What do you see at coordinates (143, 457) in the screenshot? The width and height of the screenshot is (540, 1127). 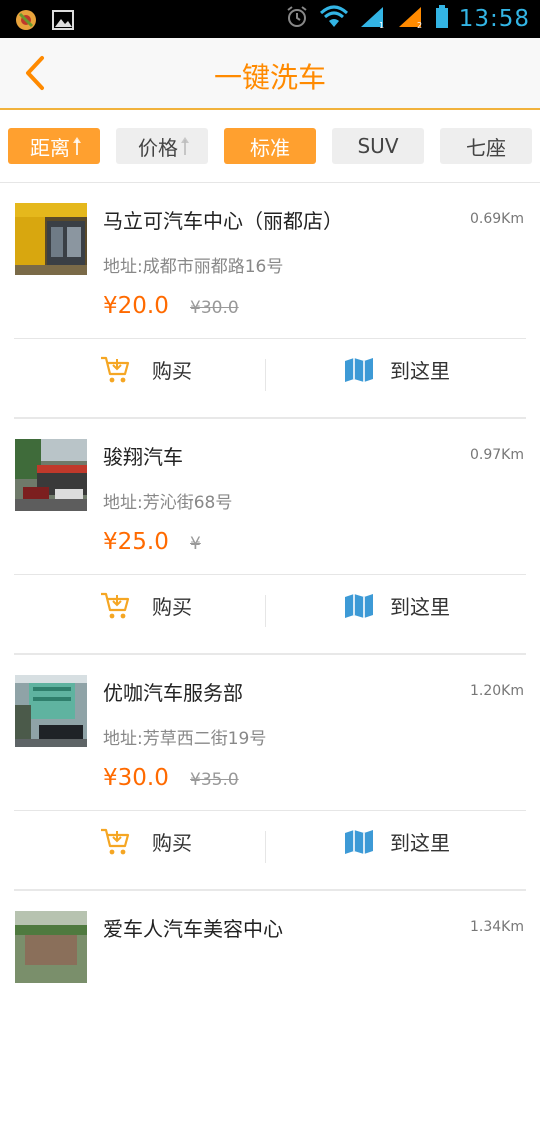 I see `shop-name: 骏翔汽车` at bounding box center [143, 457].